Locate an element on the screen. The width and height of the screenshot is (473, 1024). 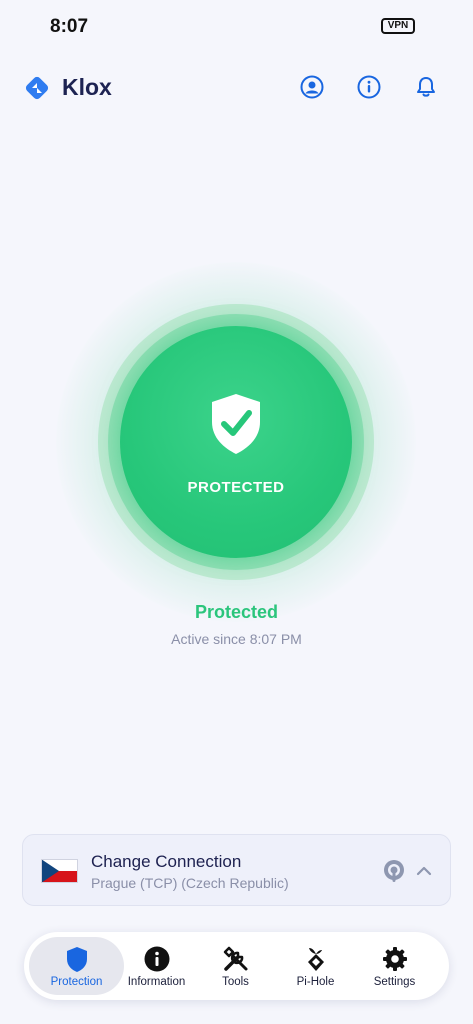
status-time: 8:07 is located at coordinates (69, 26).